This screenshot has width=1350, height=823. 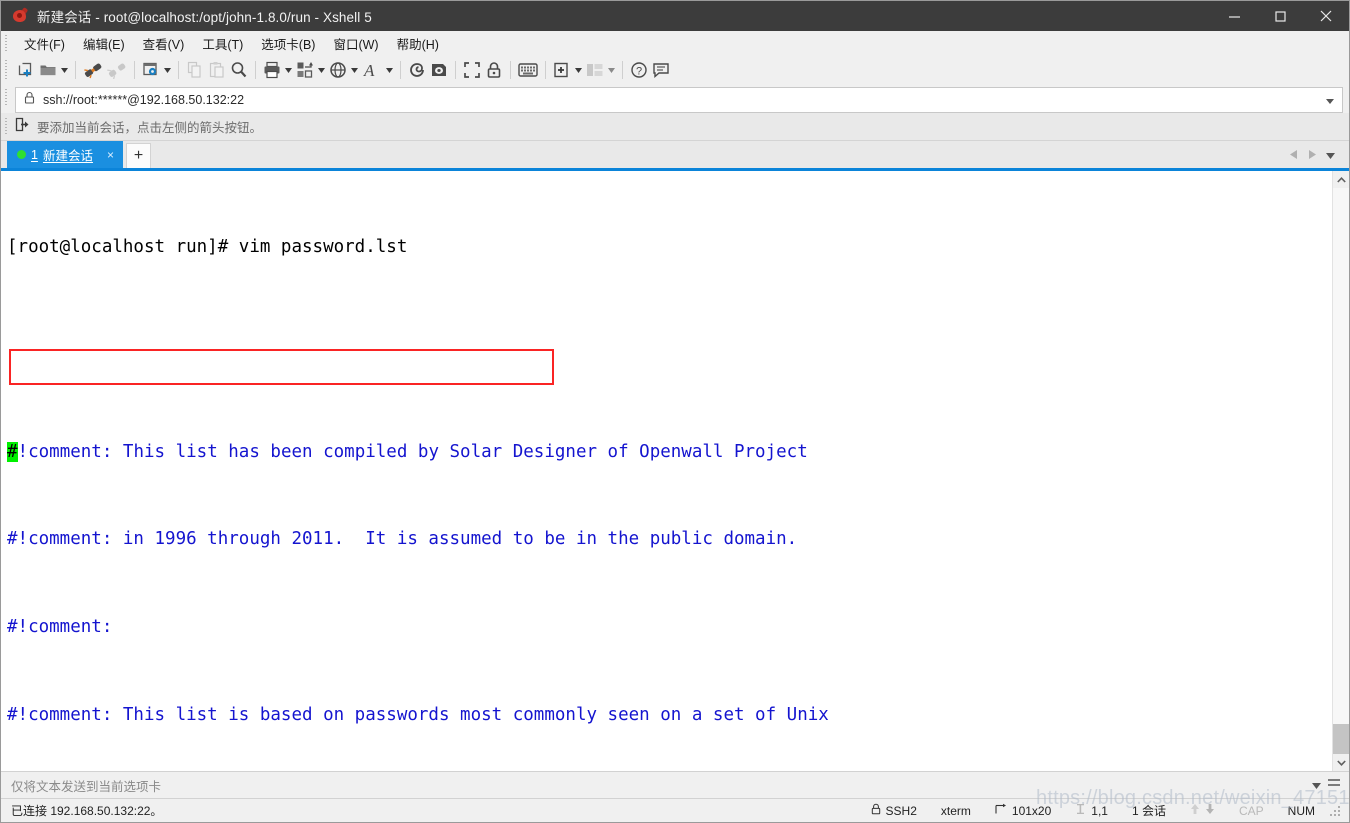 What do you see at coordinates (1312, 155) in the screenshot?
I see `chevron-right-icon` at bounding box center [1312, 155].